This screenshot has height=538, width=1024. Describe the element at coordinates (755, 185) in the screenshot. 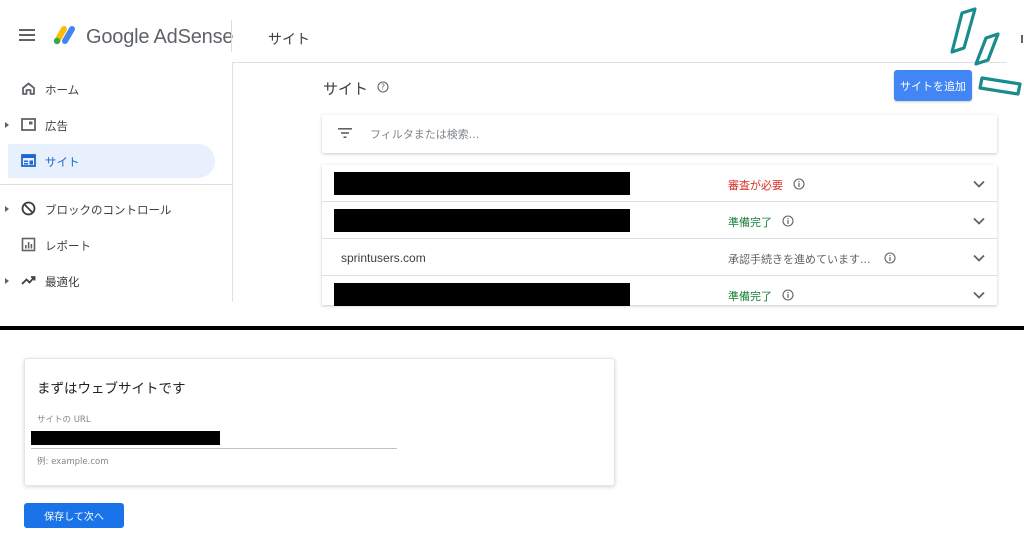

I see `site-status: 審査が必要` at that location.